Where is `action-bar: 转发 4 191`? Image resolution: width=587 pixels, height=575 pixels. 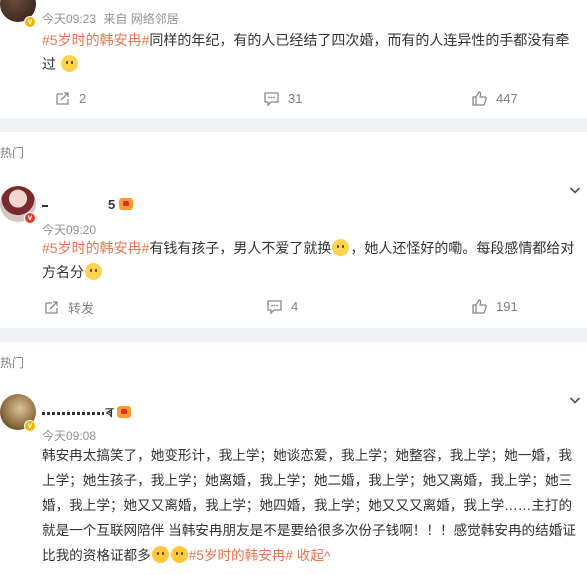
action-bar: 转发 4 191 is located at coordinates (293, 310).